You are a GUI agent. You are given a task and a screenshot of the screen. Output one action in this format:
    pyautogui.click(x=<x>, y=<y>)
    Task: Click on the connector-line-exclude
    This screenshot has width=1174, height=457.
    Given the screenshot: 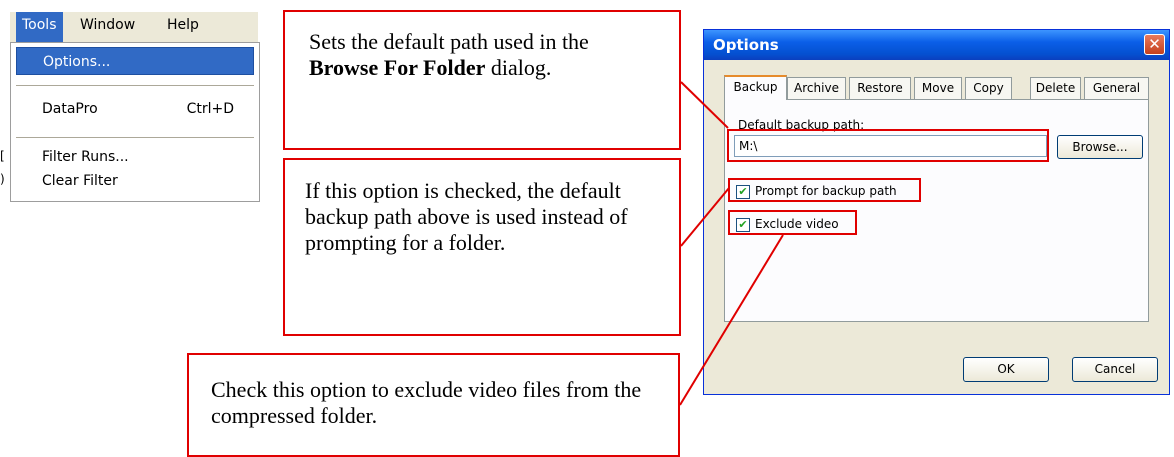 What is the action you would take?
    pyautogui.click(x=731, y=320)
    